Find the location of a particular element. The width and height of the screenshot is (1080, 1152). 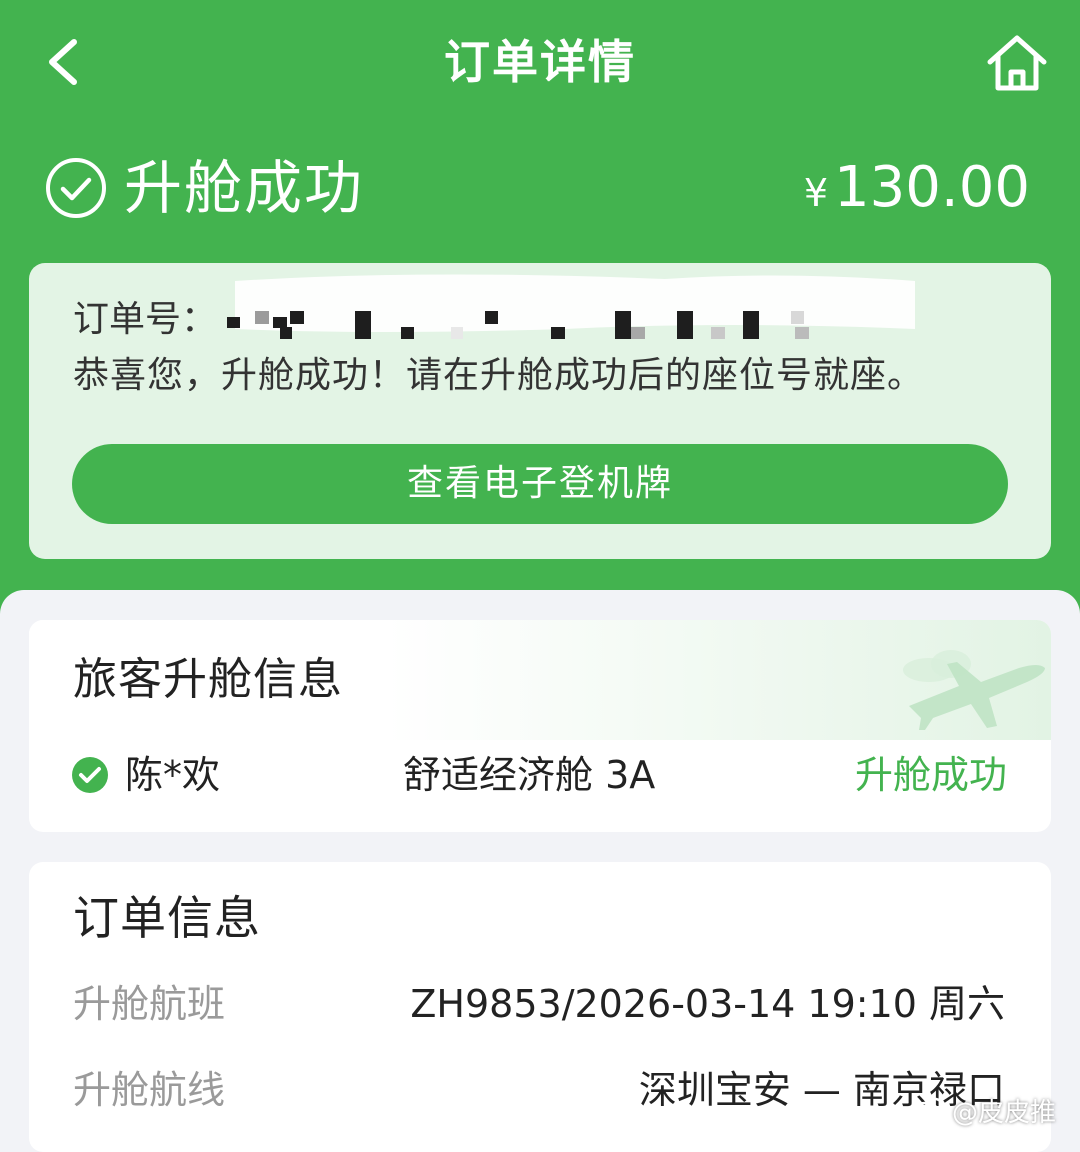

page-title: 订单详情 is located at coordinates (540, 62).